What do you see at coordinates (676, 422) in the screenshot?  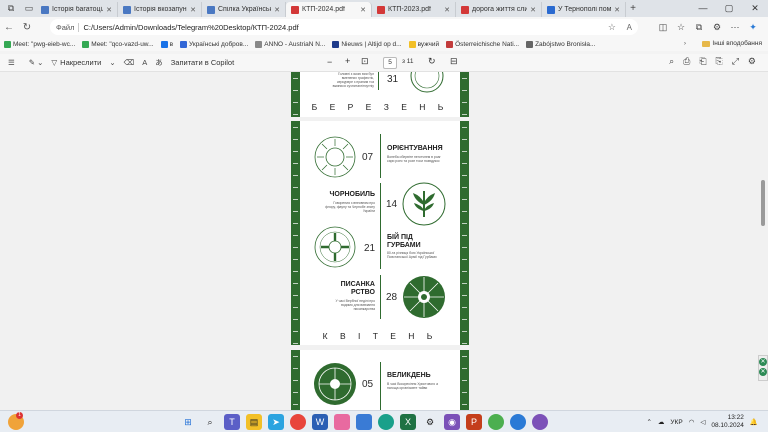 I see `language-indicator: УКР` at bounding box center [676, 422].